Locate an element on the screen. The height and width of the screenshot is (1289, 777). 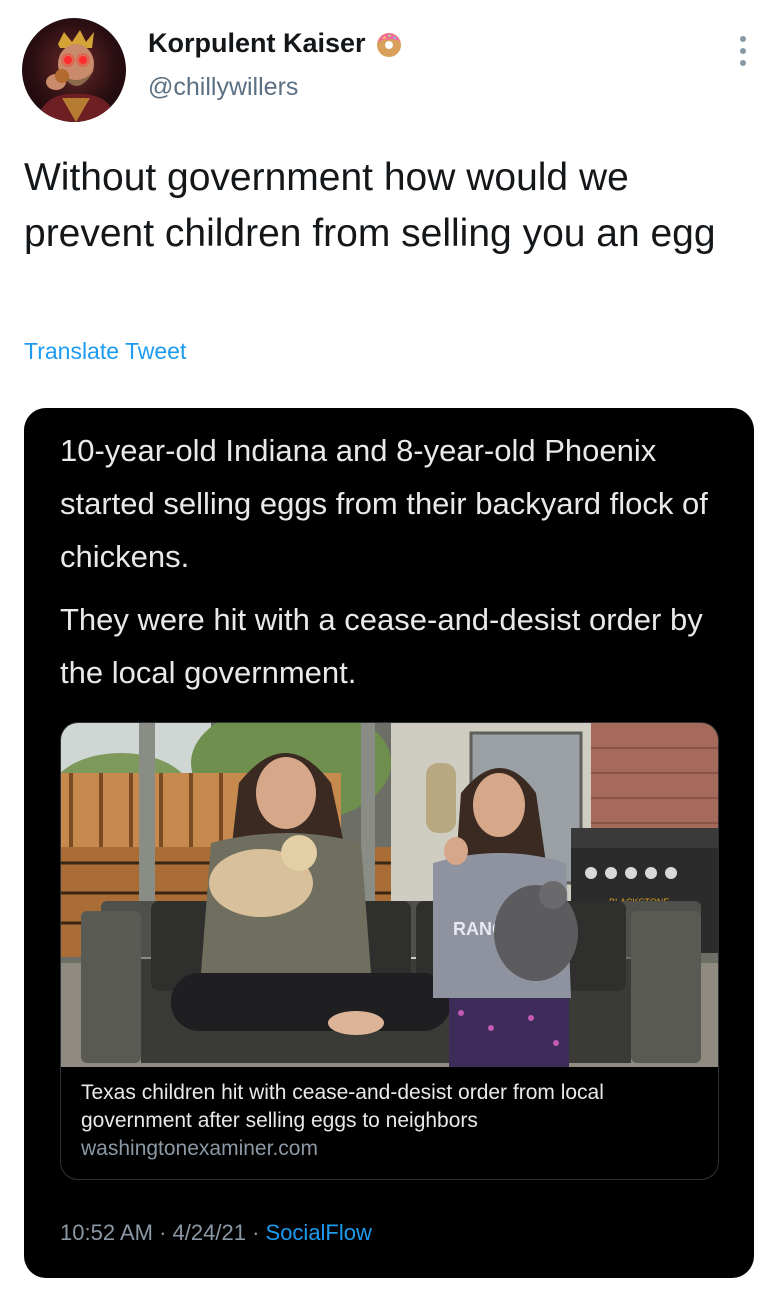
quoted-time: 10:52 AM is located at coordinates (106, 1232).